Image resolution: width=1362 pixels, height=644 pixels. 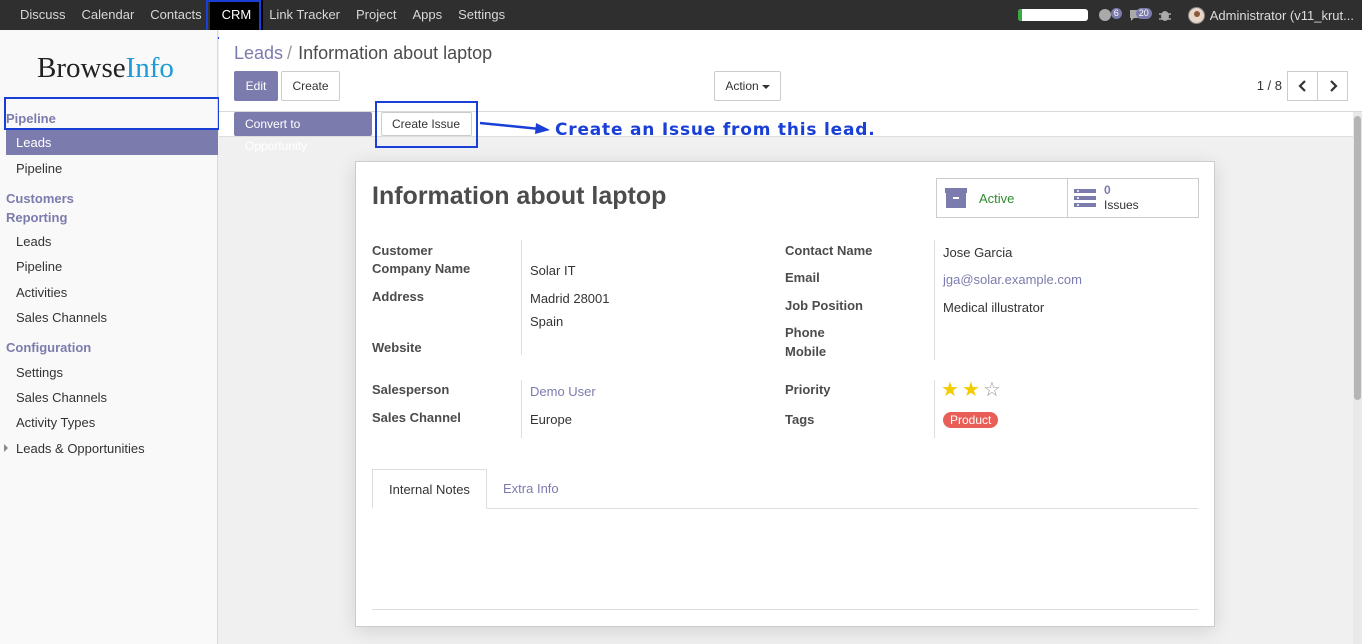 I want to click on caret-down-icon, so click(x=765, y=86).